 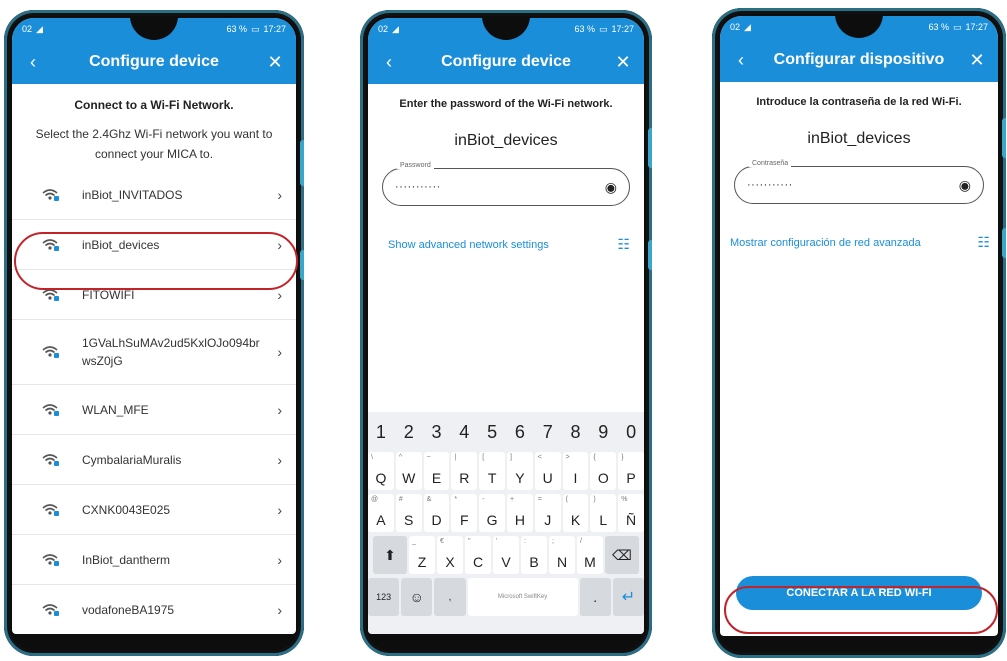 What do you see at coordinates (154, 352) in the screenshot?
I see `network-row: 1GVaLhSuMAv2ud5KxlOJo094brwsZ0jG ›` at bounding box center [154, 352].